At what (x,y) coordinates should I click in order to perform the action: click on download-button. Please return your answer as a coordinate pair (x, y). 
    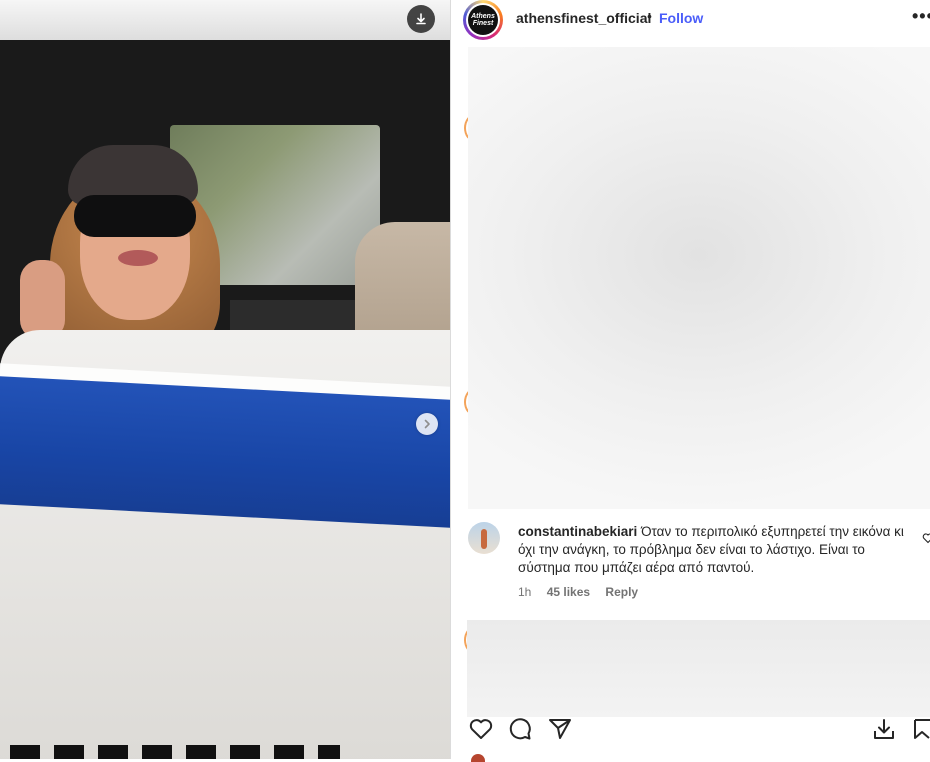
    Looking at the image, I should click on (421, 19).